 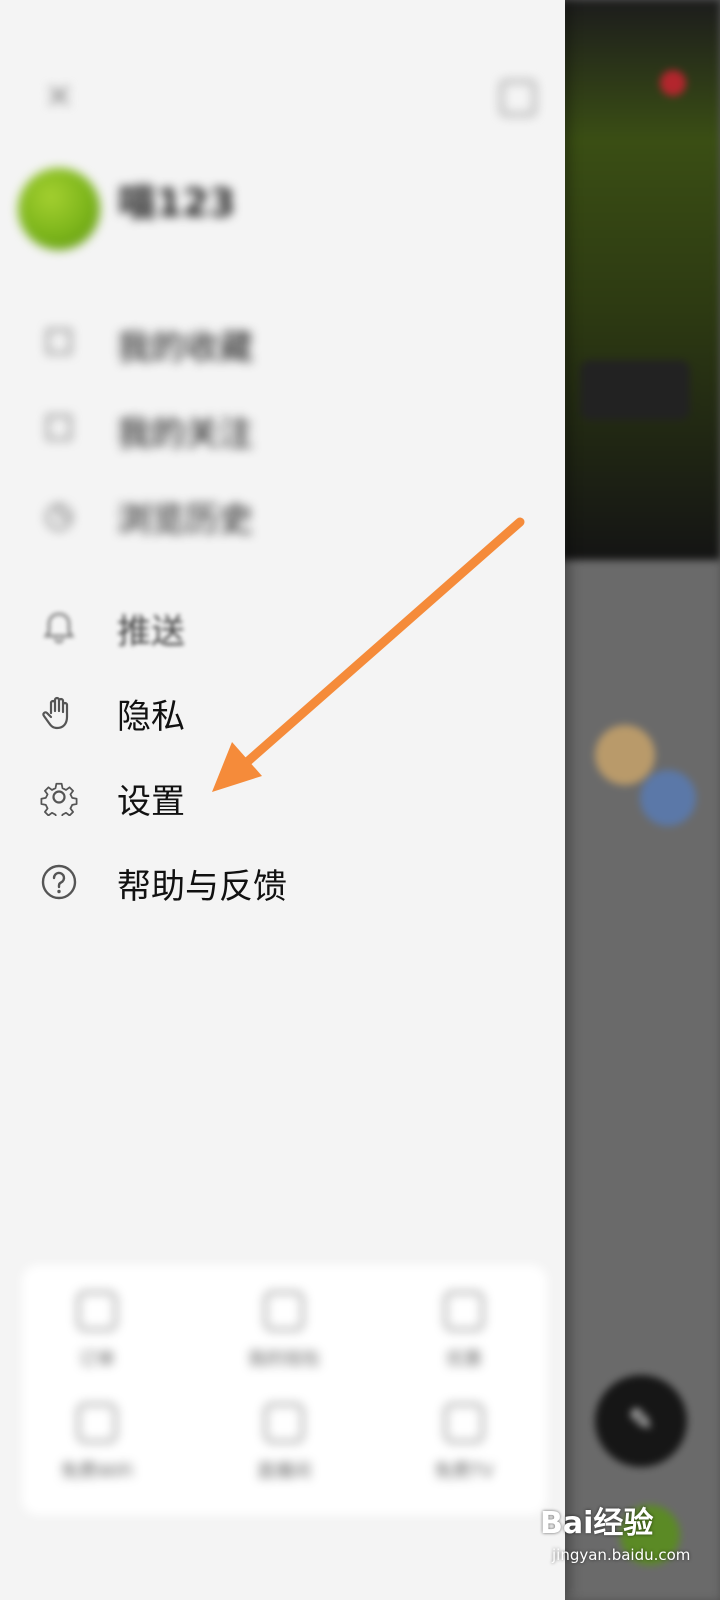 What do you see at coordinates (59, 97) in the screenshot?
I see `close-icon: ✕` at bounding box center [59, 97].